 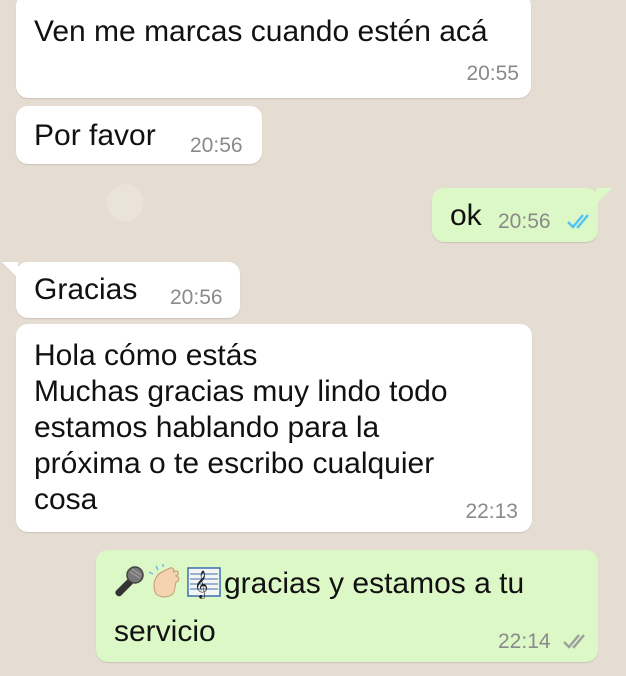 What do you see at coordinates (491, 511) in the screenshot?
I see `message-timestamp: 22:13` at bounding box center [491, 511].